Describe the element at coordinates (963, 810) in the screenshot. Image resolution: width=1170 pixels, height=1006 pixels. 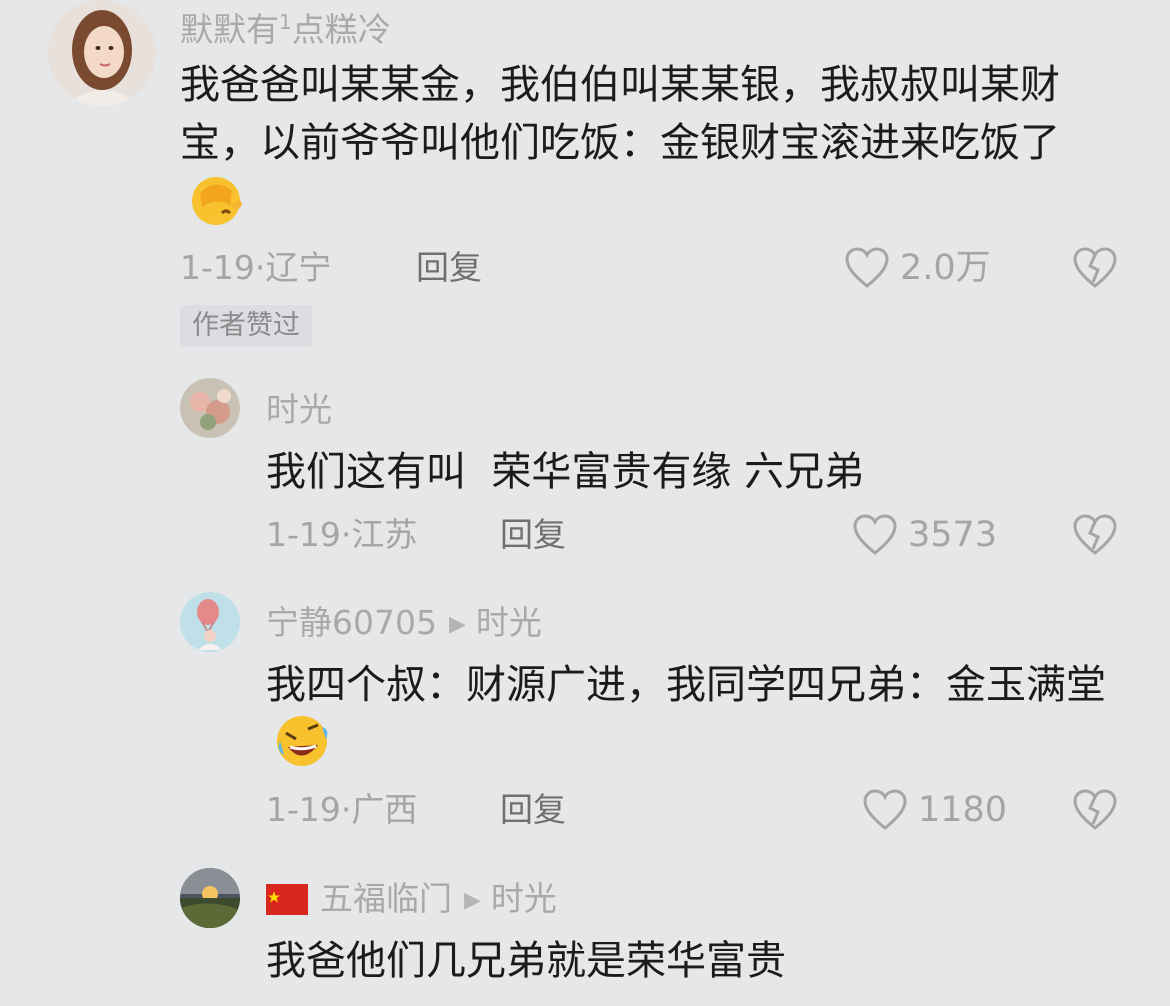
I see `like-count: 1180` at that location.